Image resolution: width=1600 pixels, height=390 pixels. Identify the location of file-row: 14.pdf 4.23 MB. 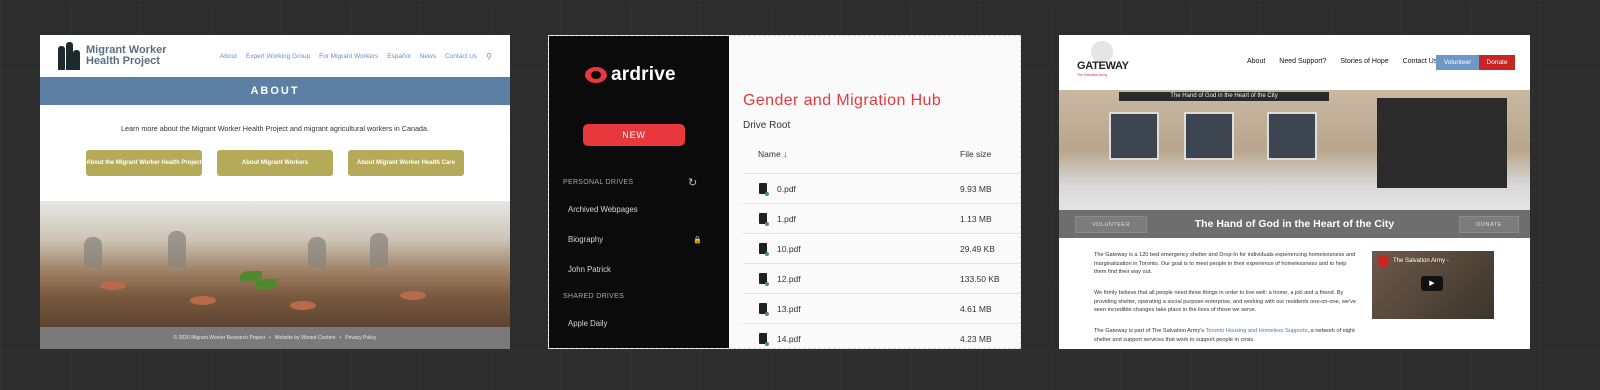
(881, 335).